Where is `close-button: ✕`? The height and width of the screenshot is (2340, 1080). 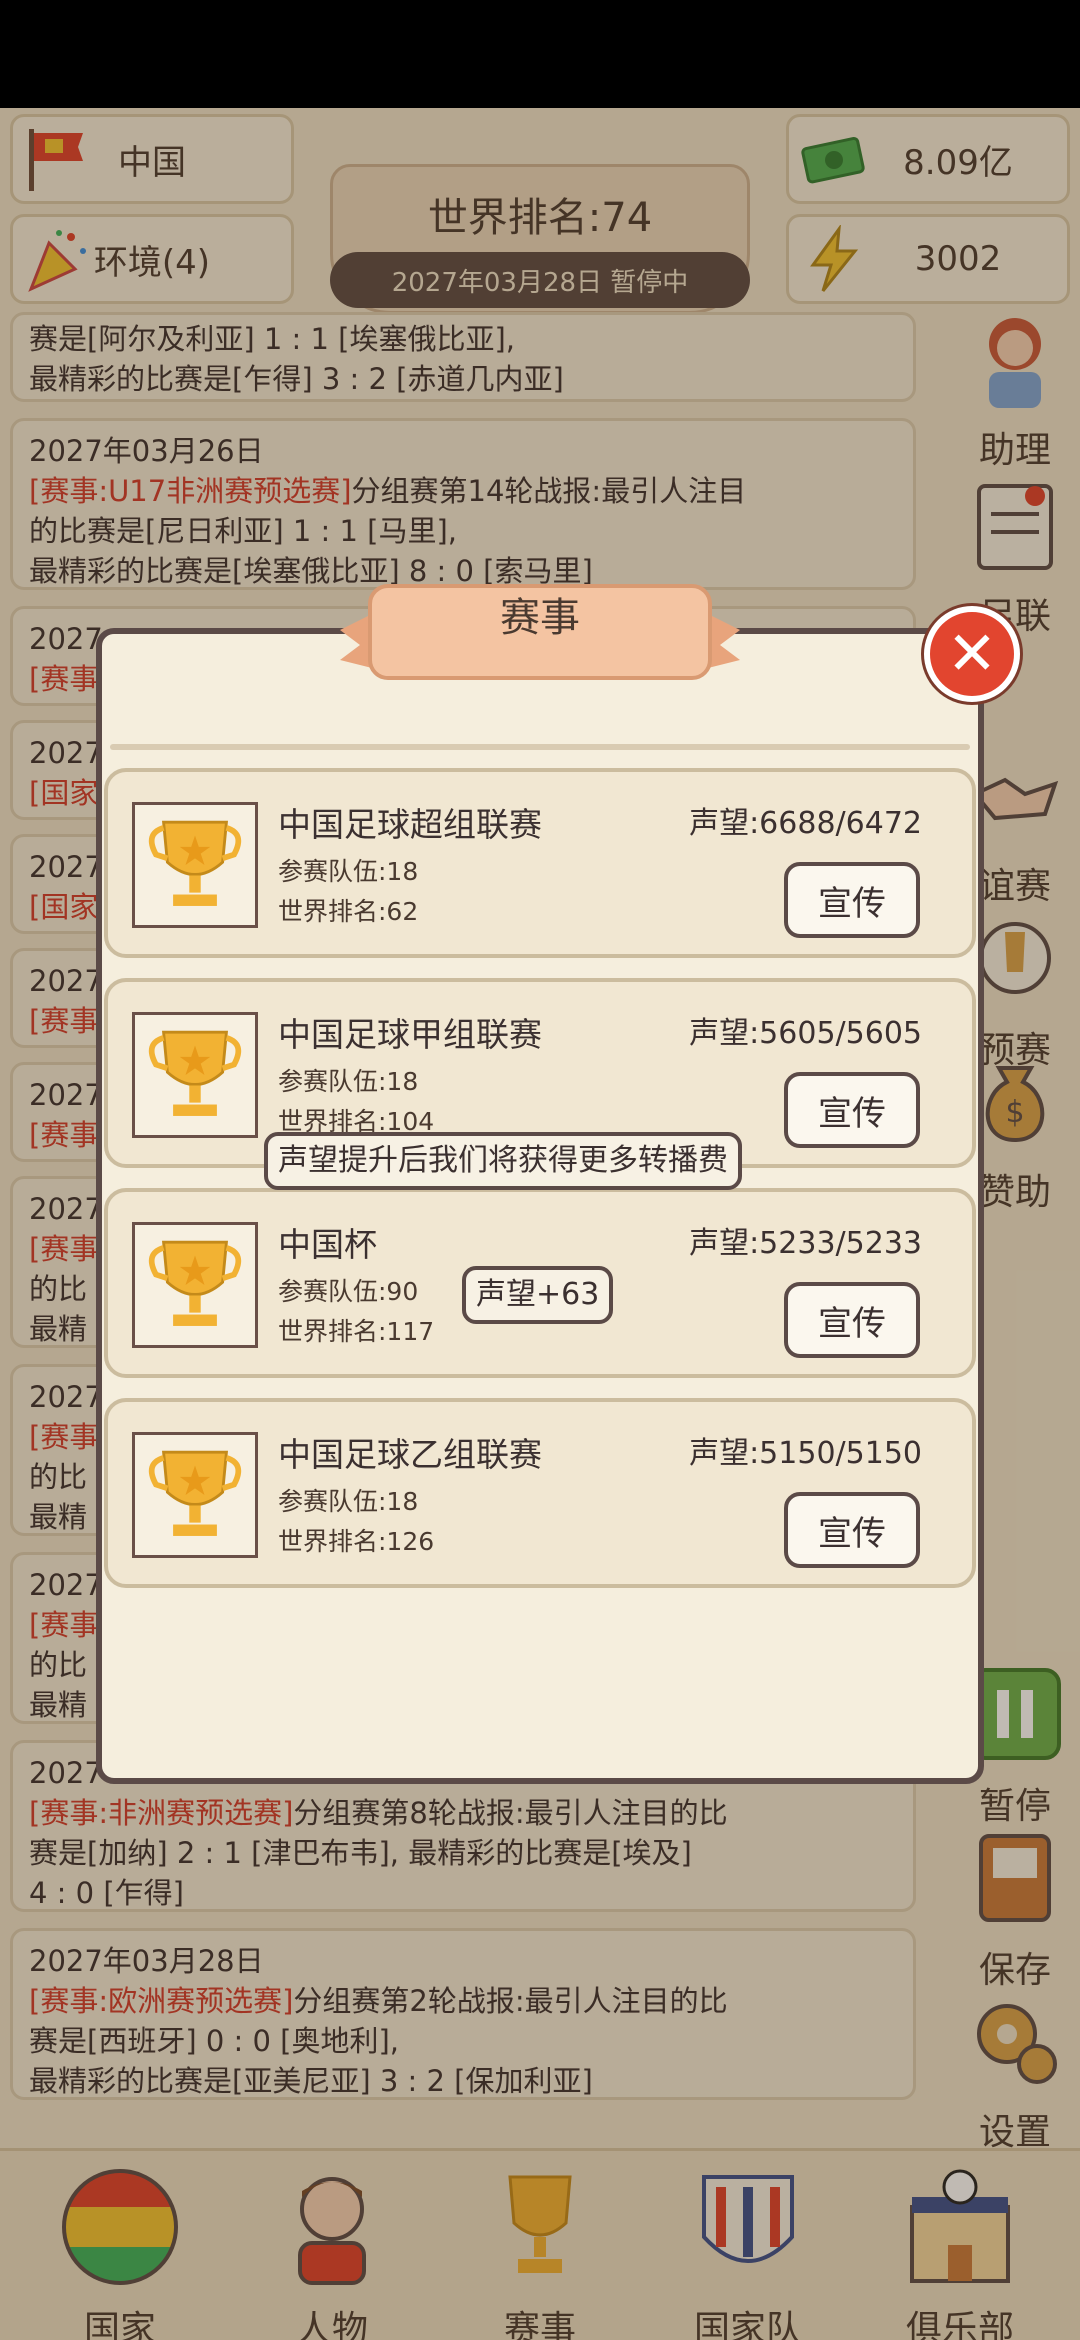 close-button: ✕ is located at coordinates (972, 654).